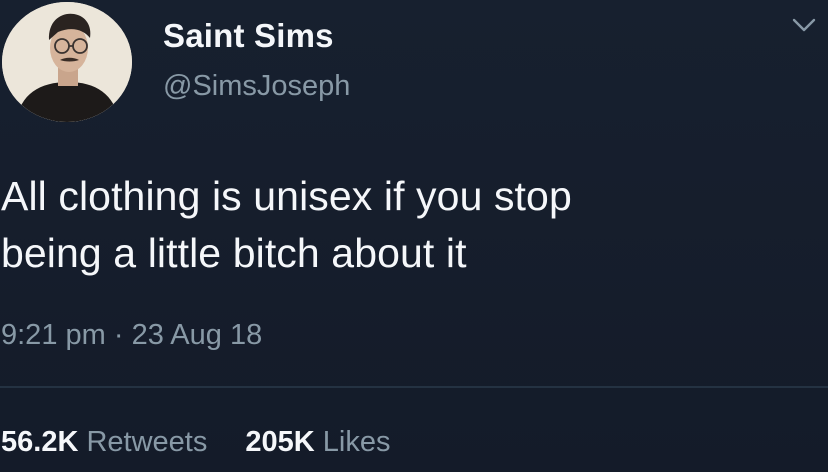  Describe the element at coordinates (40, 442) in the screenshot. I see `retweets-count: 56.2K` at that location.